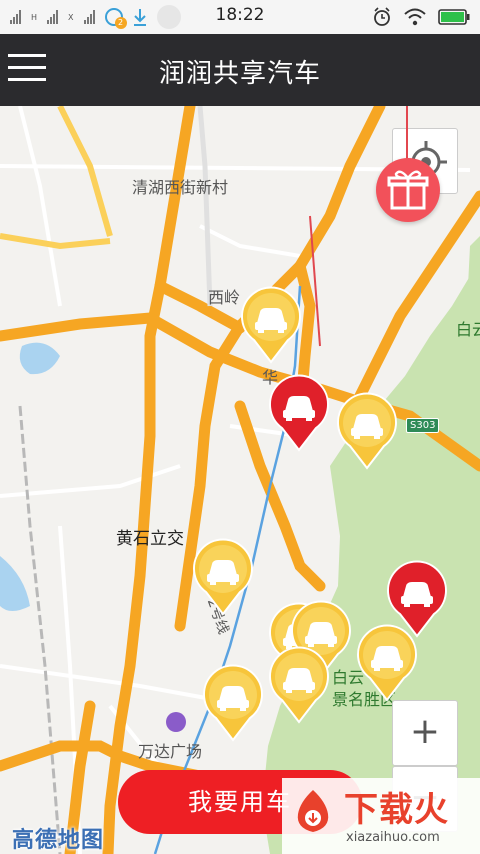  Describe the element at coordinates (396, 810) in the screenshot. I see `watermark-title: 下载火` at that location.